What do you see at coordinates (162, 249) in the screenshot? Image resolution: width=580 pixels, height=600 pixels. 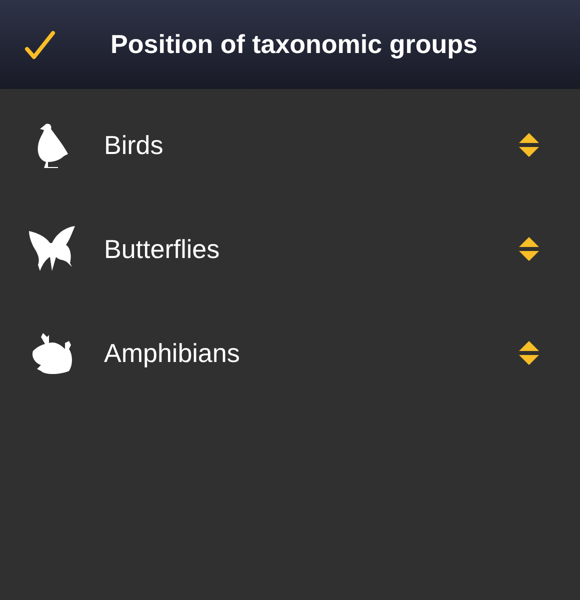 I see `group-name: Butterflies` at bounding box center [162, 249].